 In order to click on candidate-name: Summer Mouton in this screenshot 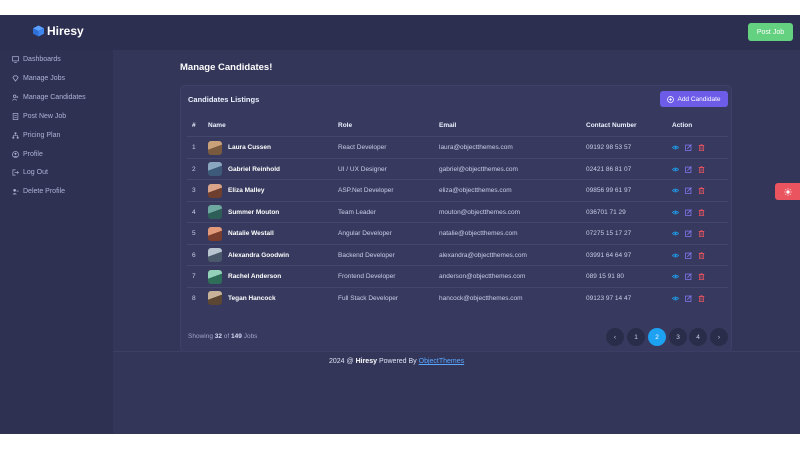, I will do `click(254, 212)`.